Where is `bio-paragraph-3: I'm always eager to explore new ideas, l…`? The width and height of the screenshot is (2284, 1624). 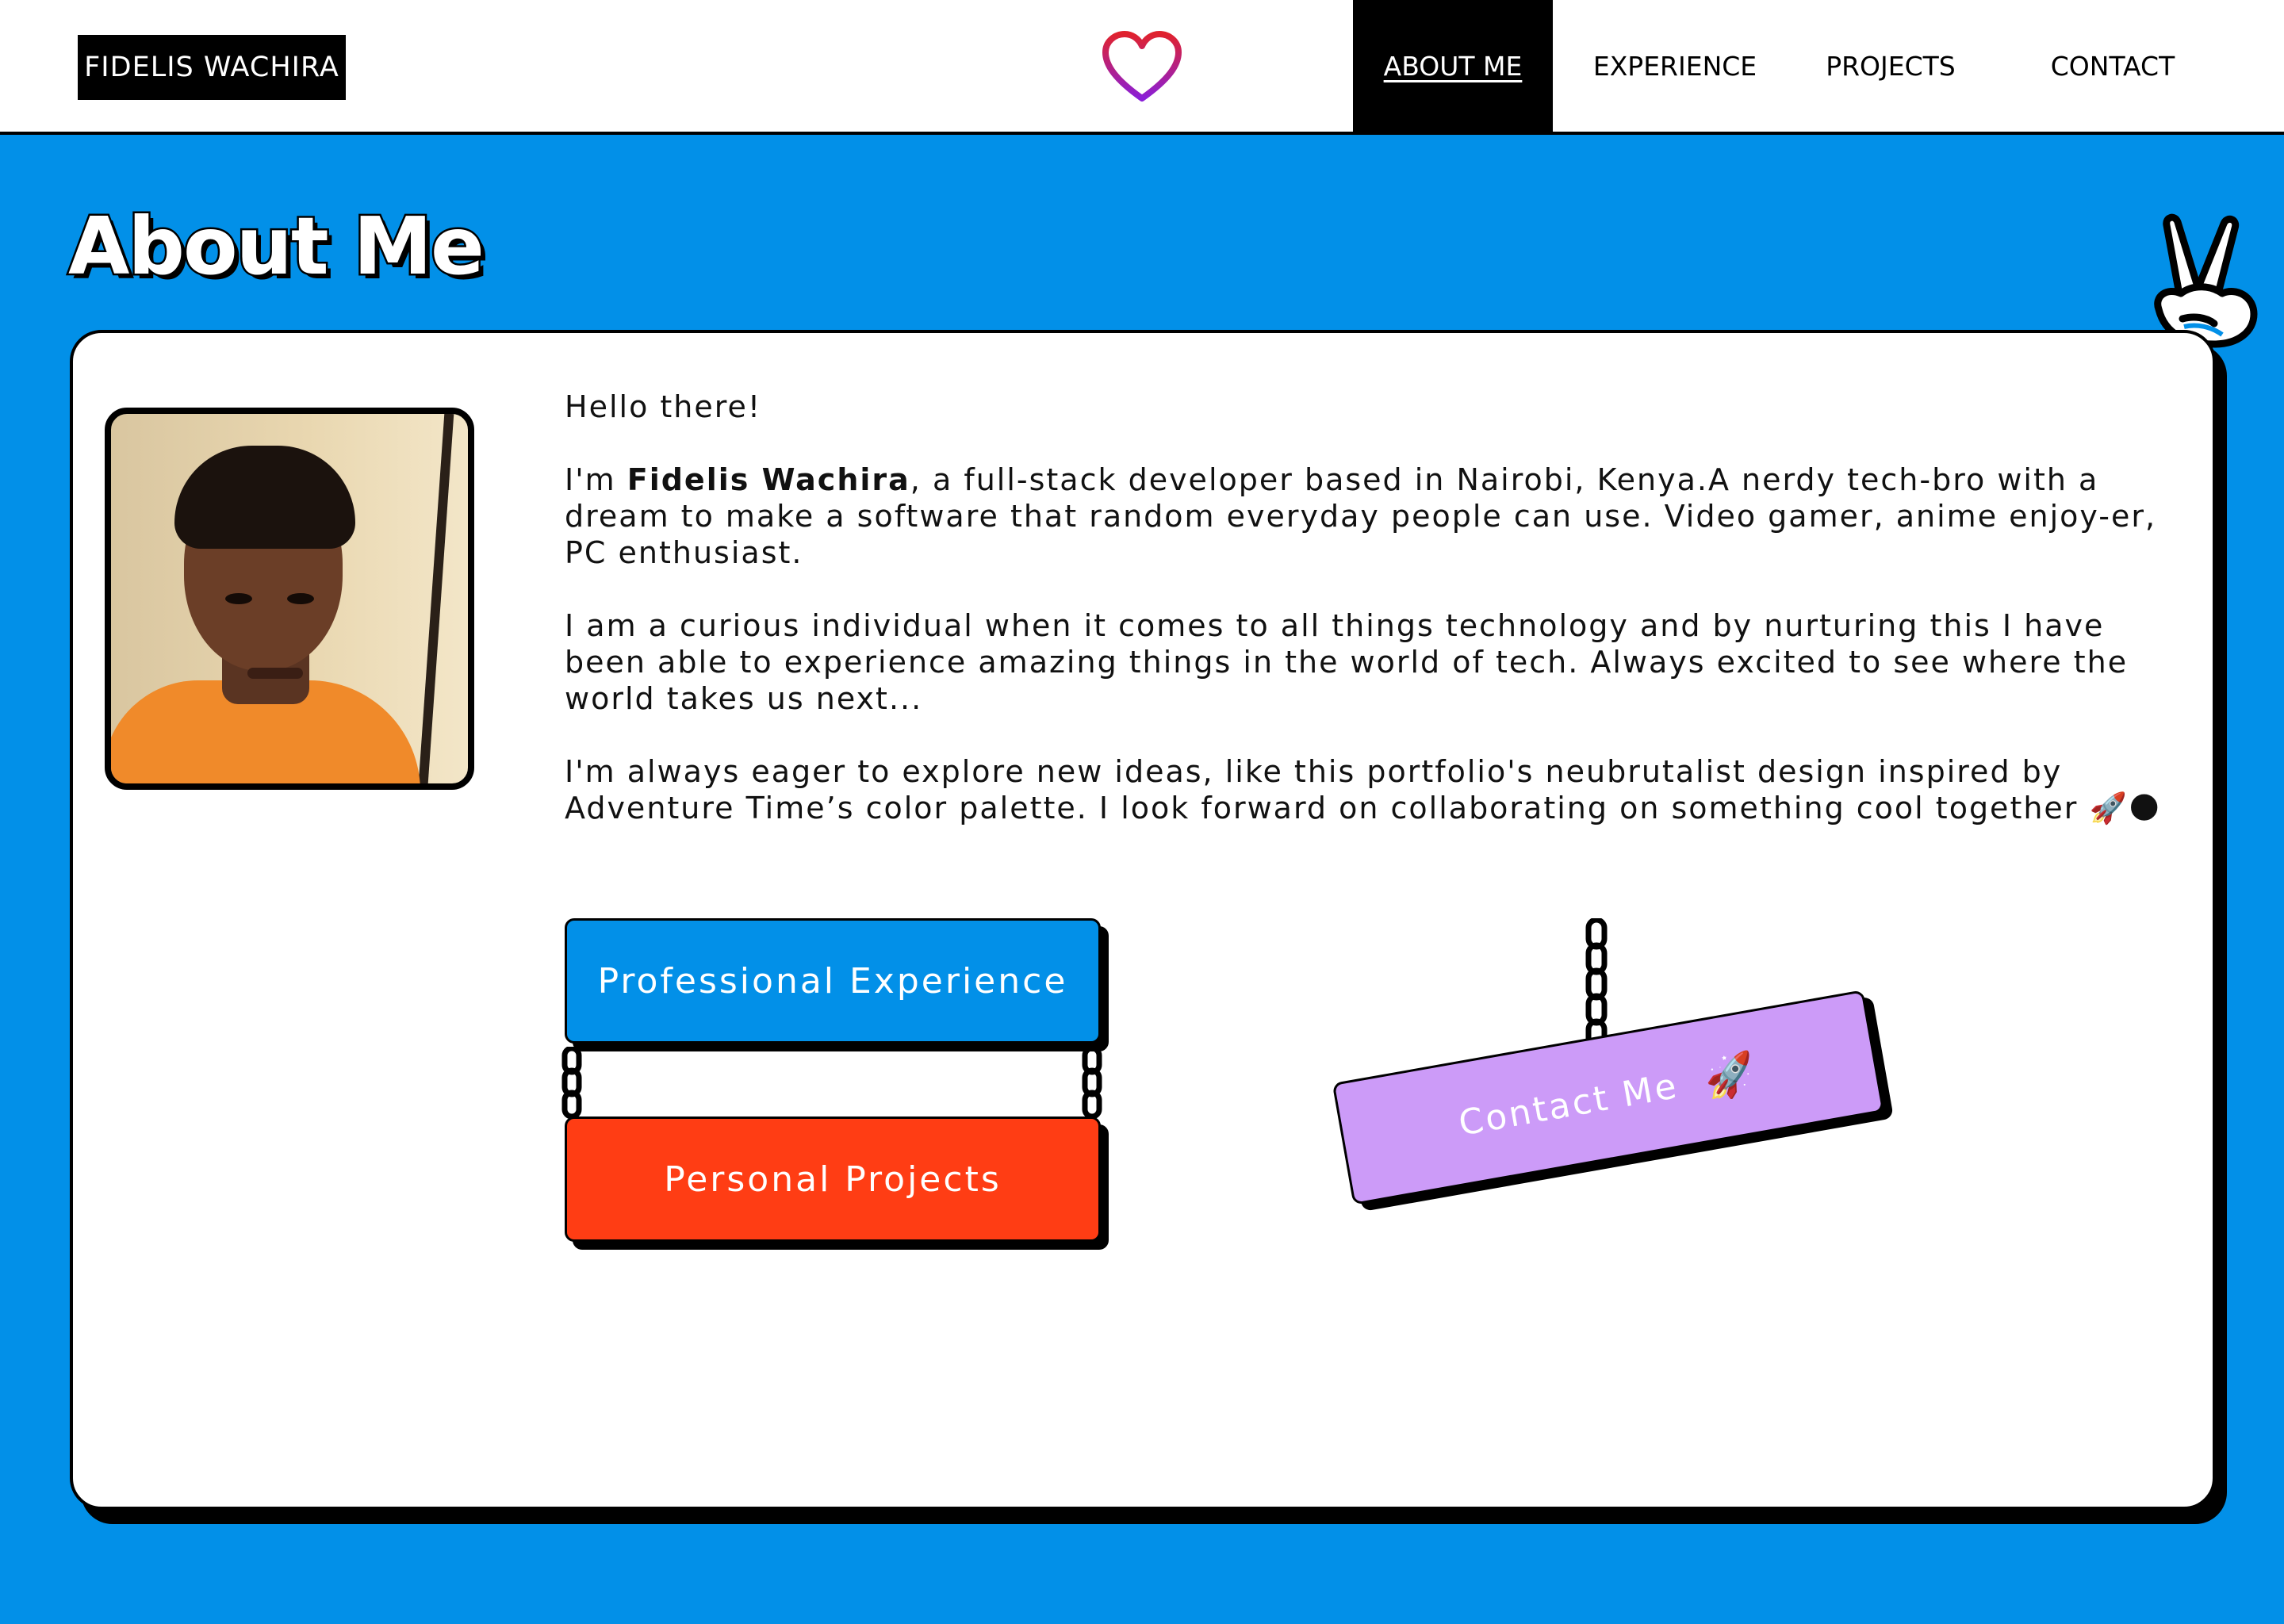
bio-paragraph-3: I'm always eager to explore new ideas, l… is located at coordinates (1363, 789).